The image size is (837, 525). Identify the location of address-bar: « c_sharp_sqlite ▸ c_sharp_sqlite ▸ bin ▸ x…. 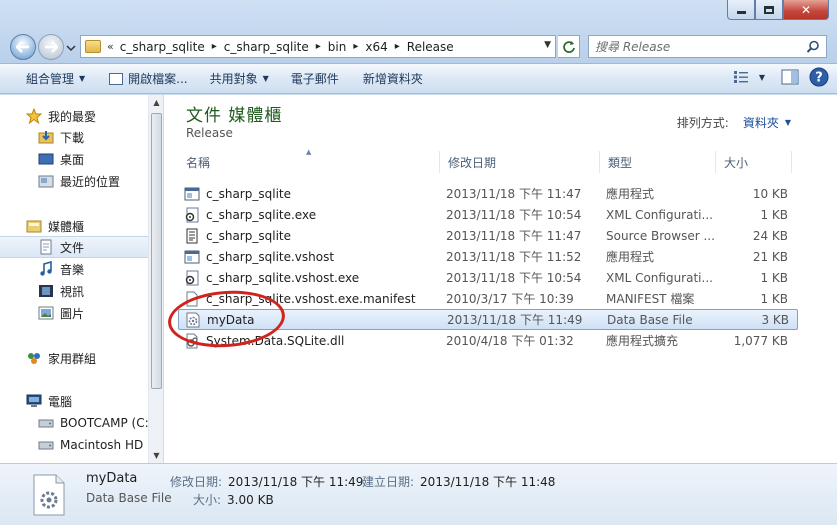
(318, 46).